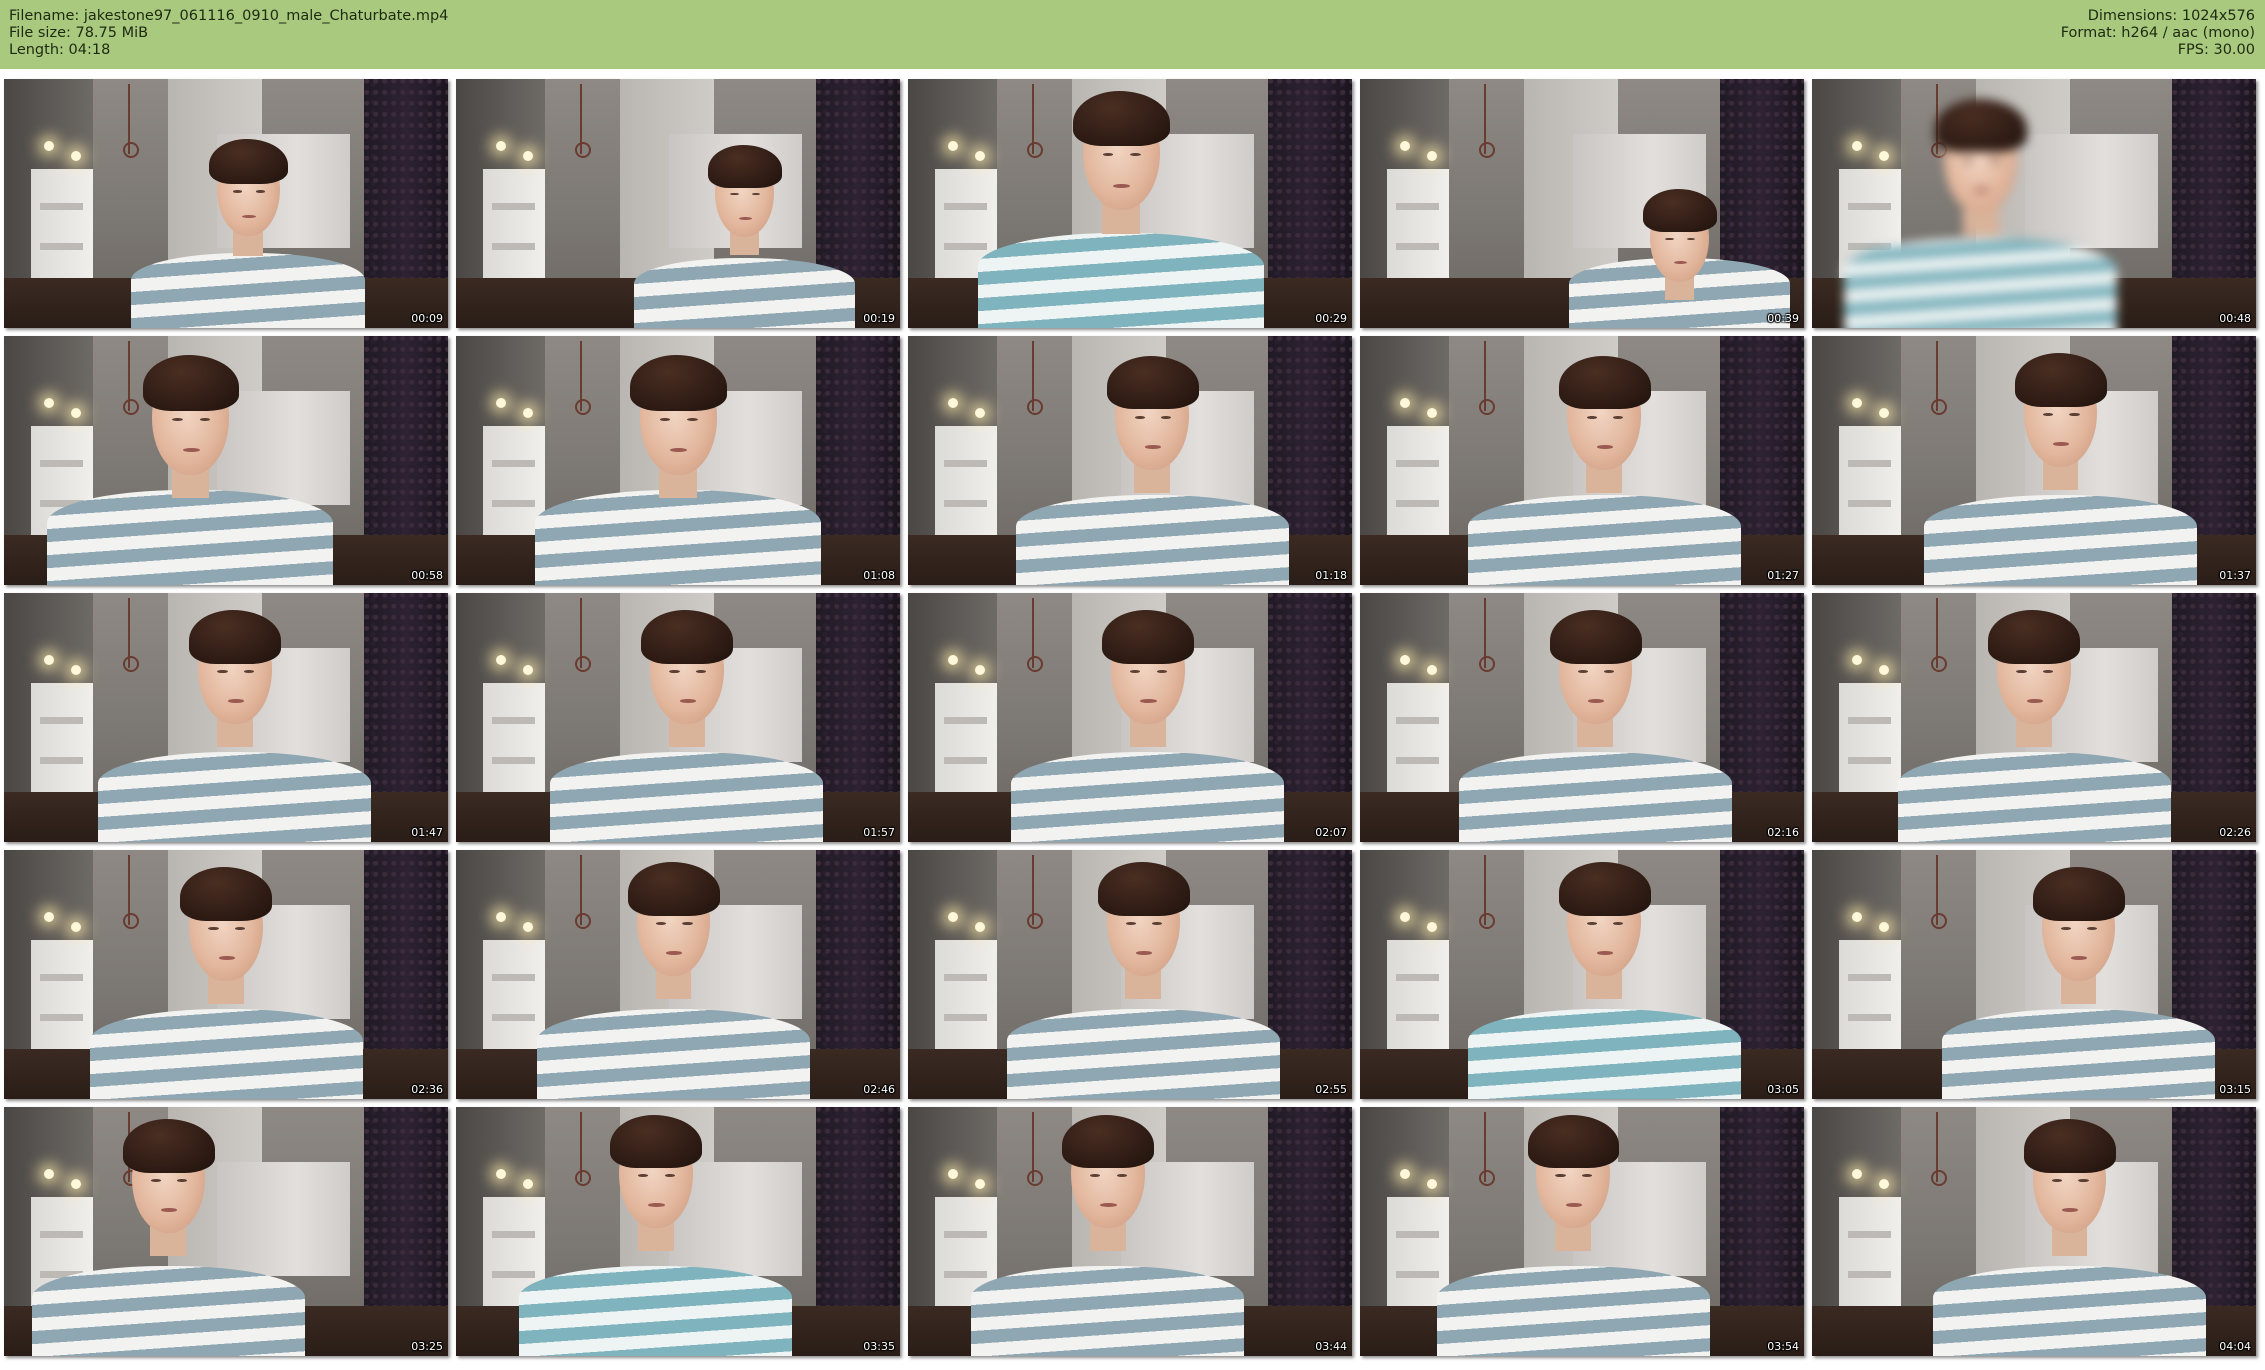  What do you see at coordinates (2235, 832) in the screenshot?
I see `frame-timestamp: 02:26` at bounding box center [2235, 832].